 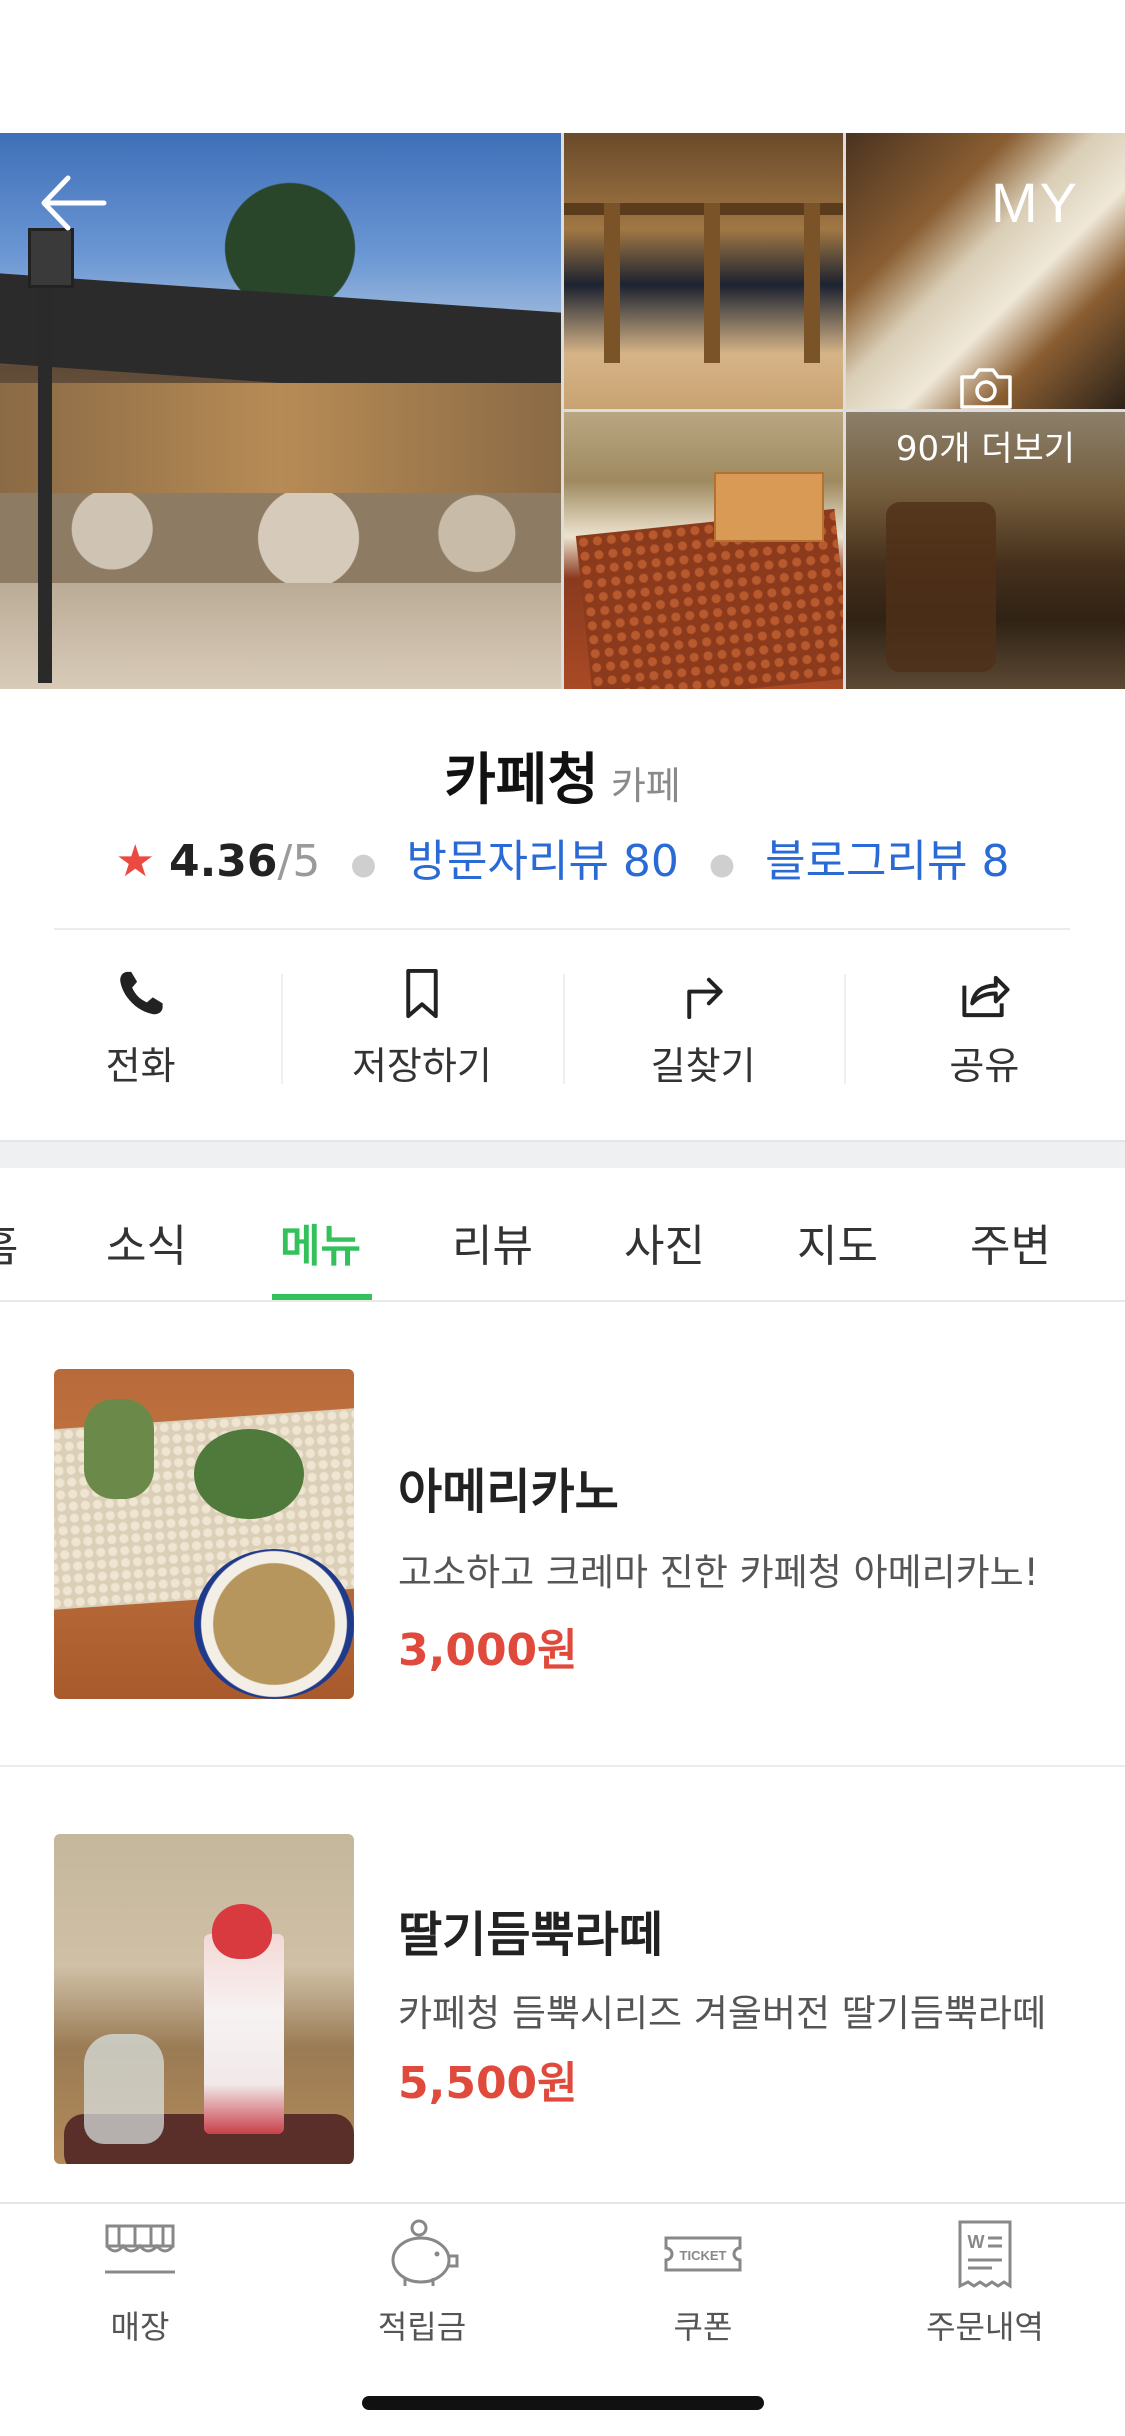 What do you see at coordinates (703, 2282) in the screenshot?
I see `nav-coupon: TICKET 쿠폰` at bounding box center [703, 2282].